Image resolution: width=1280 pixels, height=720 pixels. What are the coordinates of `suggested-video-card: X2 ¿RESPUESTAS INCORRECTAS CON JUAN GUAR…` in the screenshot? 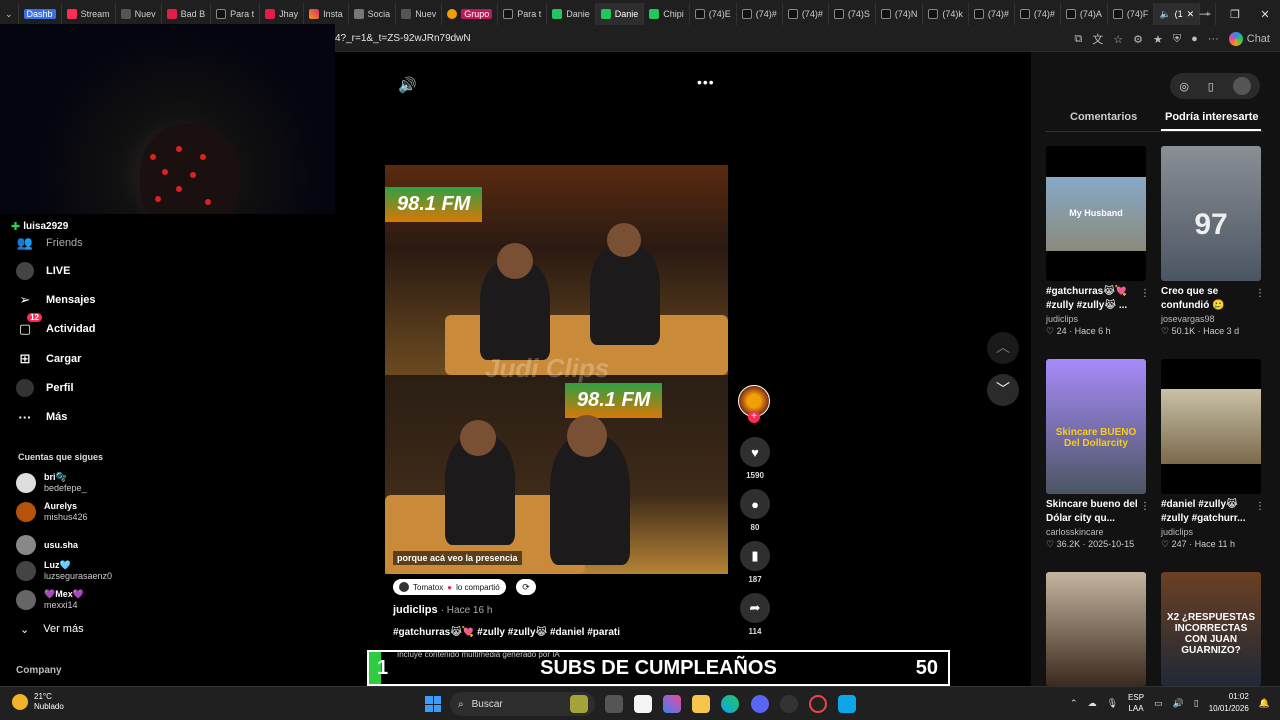 It's located at (1212, 629).